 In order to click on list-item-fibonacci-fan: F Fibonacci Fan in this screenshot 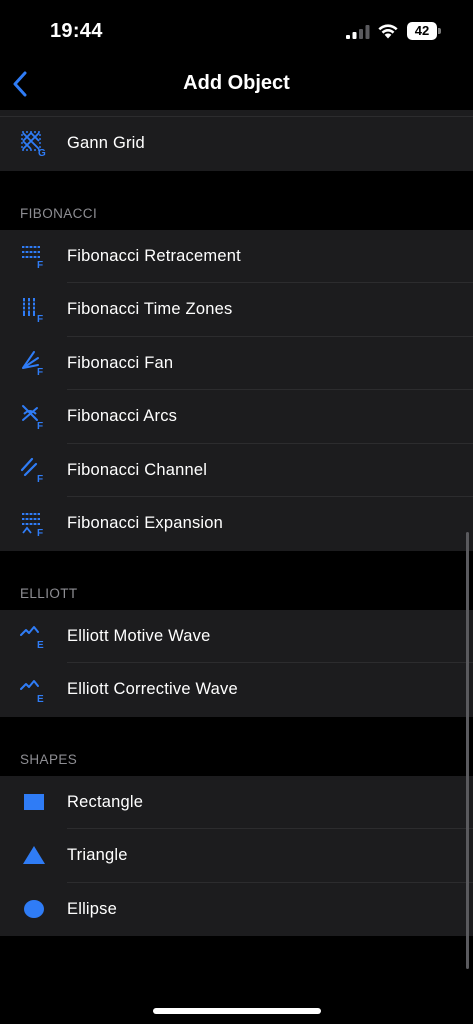, I will do `click(236, 363)`.